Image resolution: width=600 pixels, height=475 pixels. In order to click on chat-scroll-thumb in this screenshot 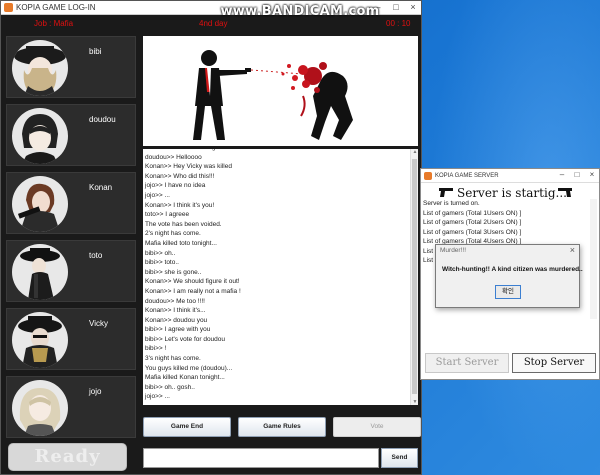, I will do `click(414, 276)`.